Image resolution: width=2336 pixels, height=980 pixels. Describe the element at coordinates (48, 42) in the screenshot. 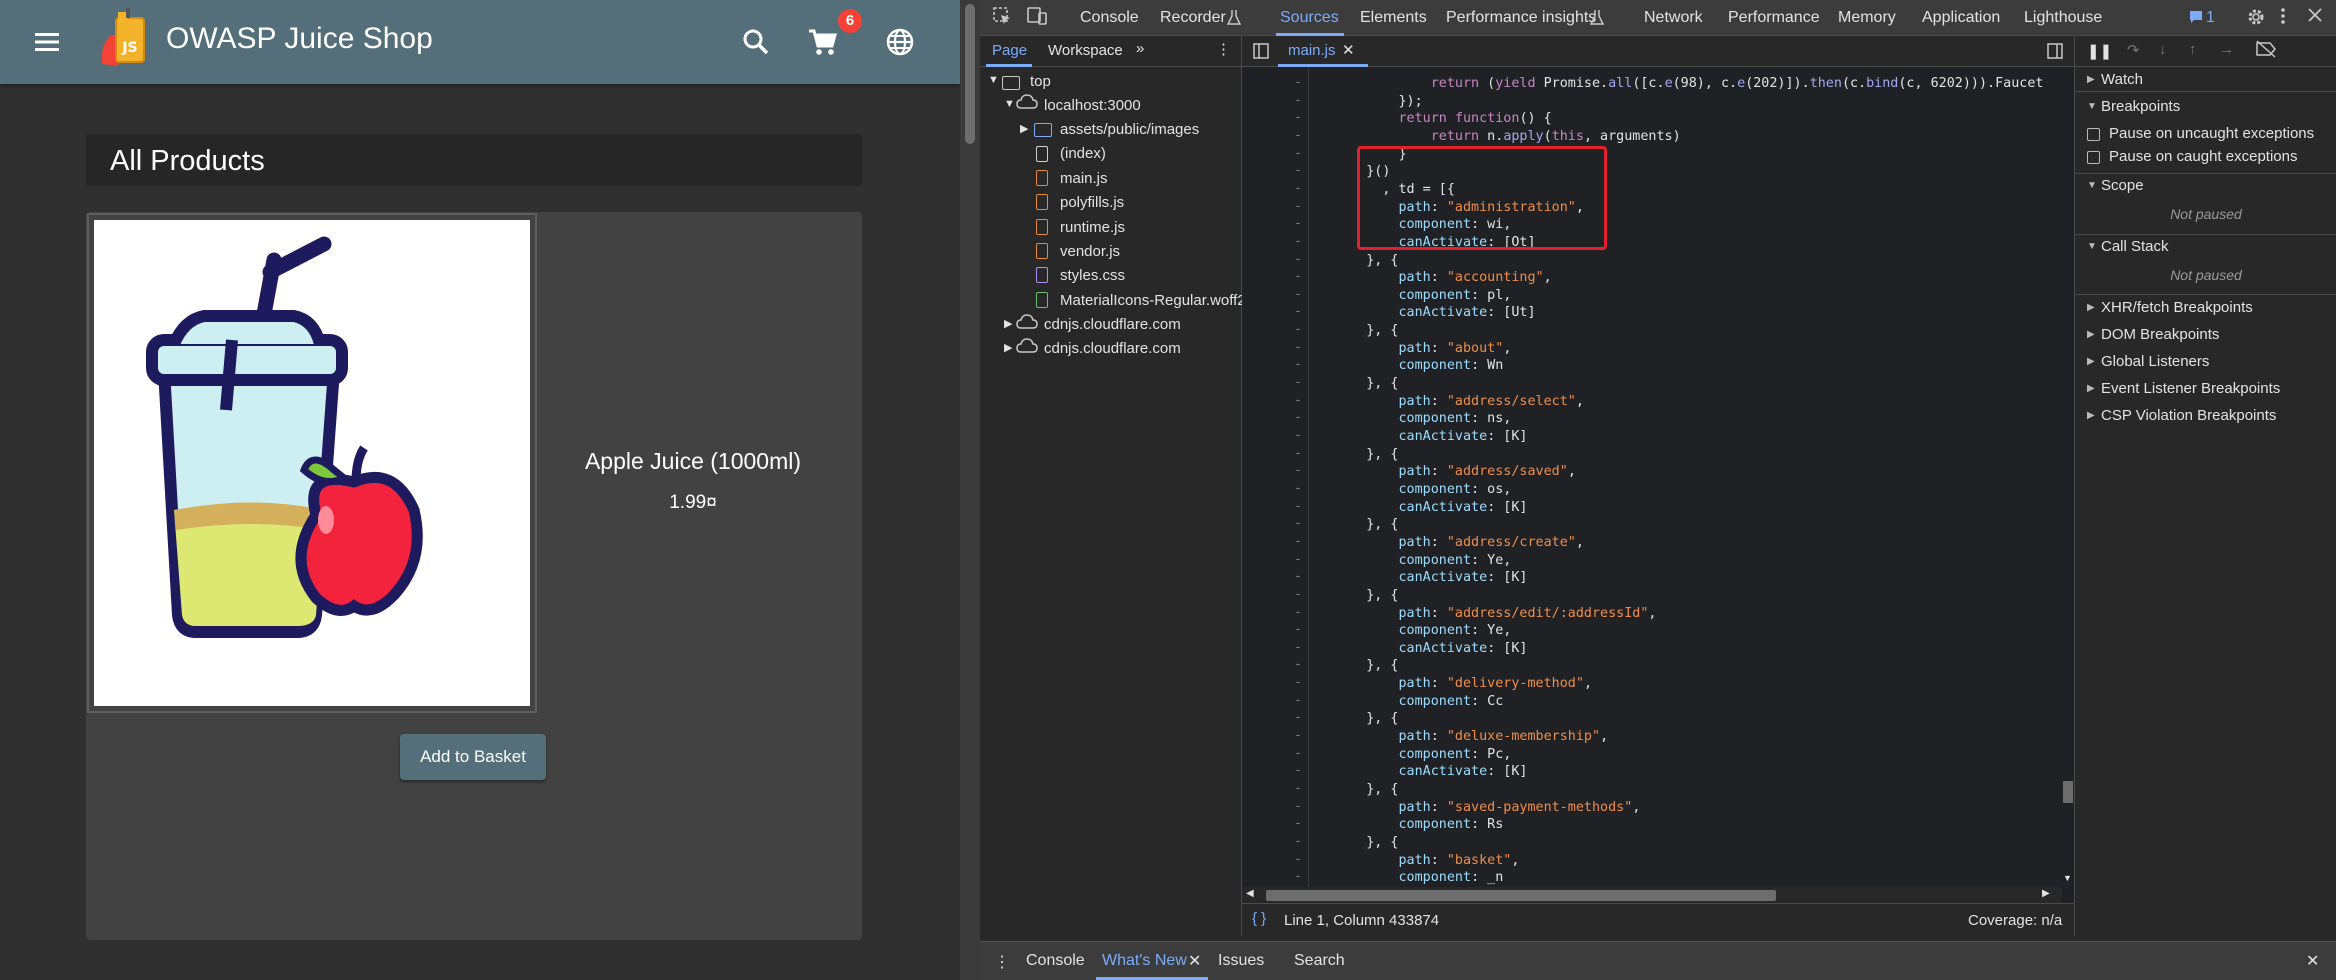

I see `menu-icon` at that location.